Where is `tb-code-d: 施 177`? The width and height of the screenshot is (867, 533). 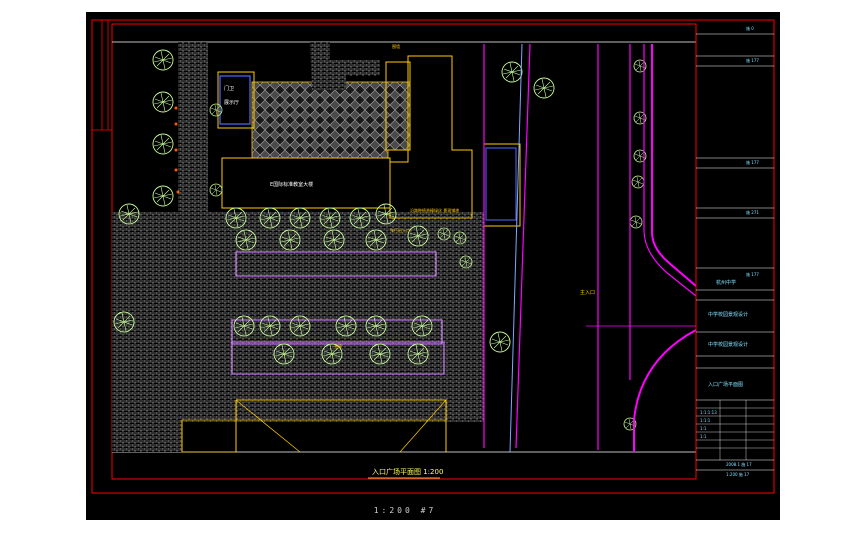
tb-code-d: 施 177 is located at coordinates (752, 162).